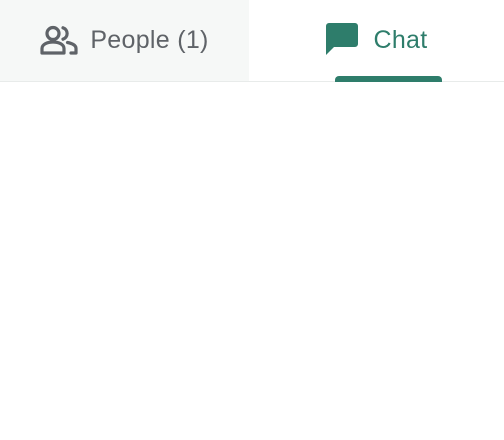  What do you see at coordinates (59, 40) in the screenshot?
I see `people-icon` at bounding box center [59, 40].